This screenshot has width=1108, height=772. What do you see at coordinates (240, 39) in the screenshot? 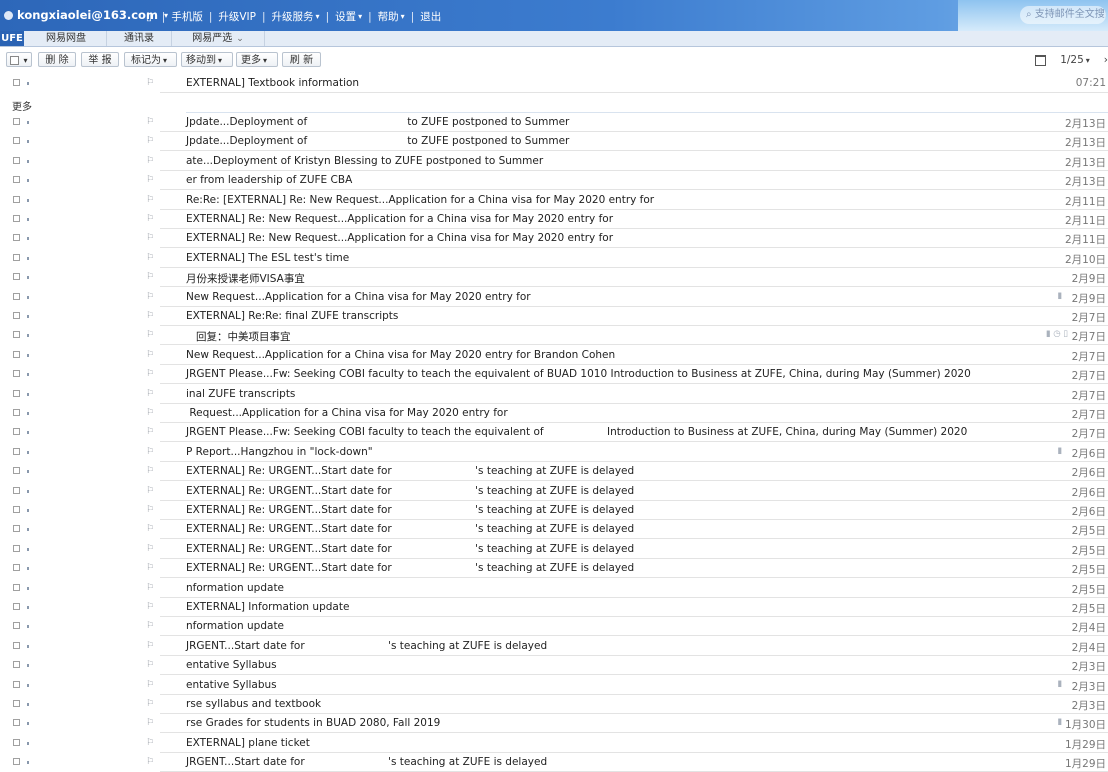
I see `close-icon: ⌄` at bounding box center [240, 39].